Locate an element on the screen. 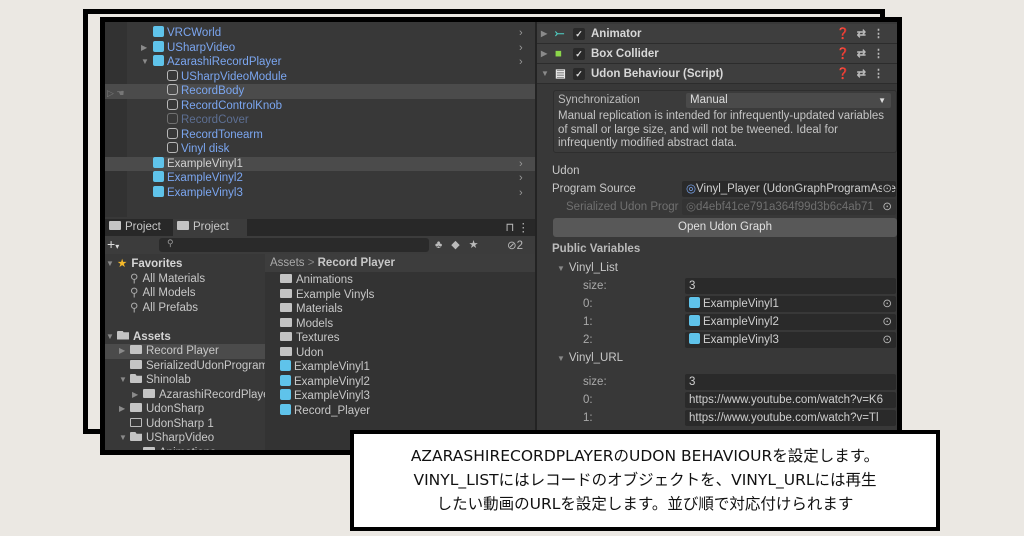 The image size is (1024, 536). hierarchy-item: RecordTonearm is located at coordinates (320, 135).